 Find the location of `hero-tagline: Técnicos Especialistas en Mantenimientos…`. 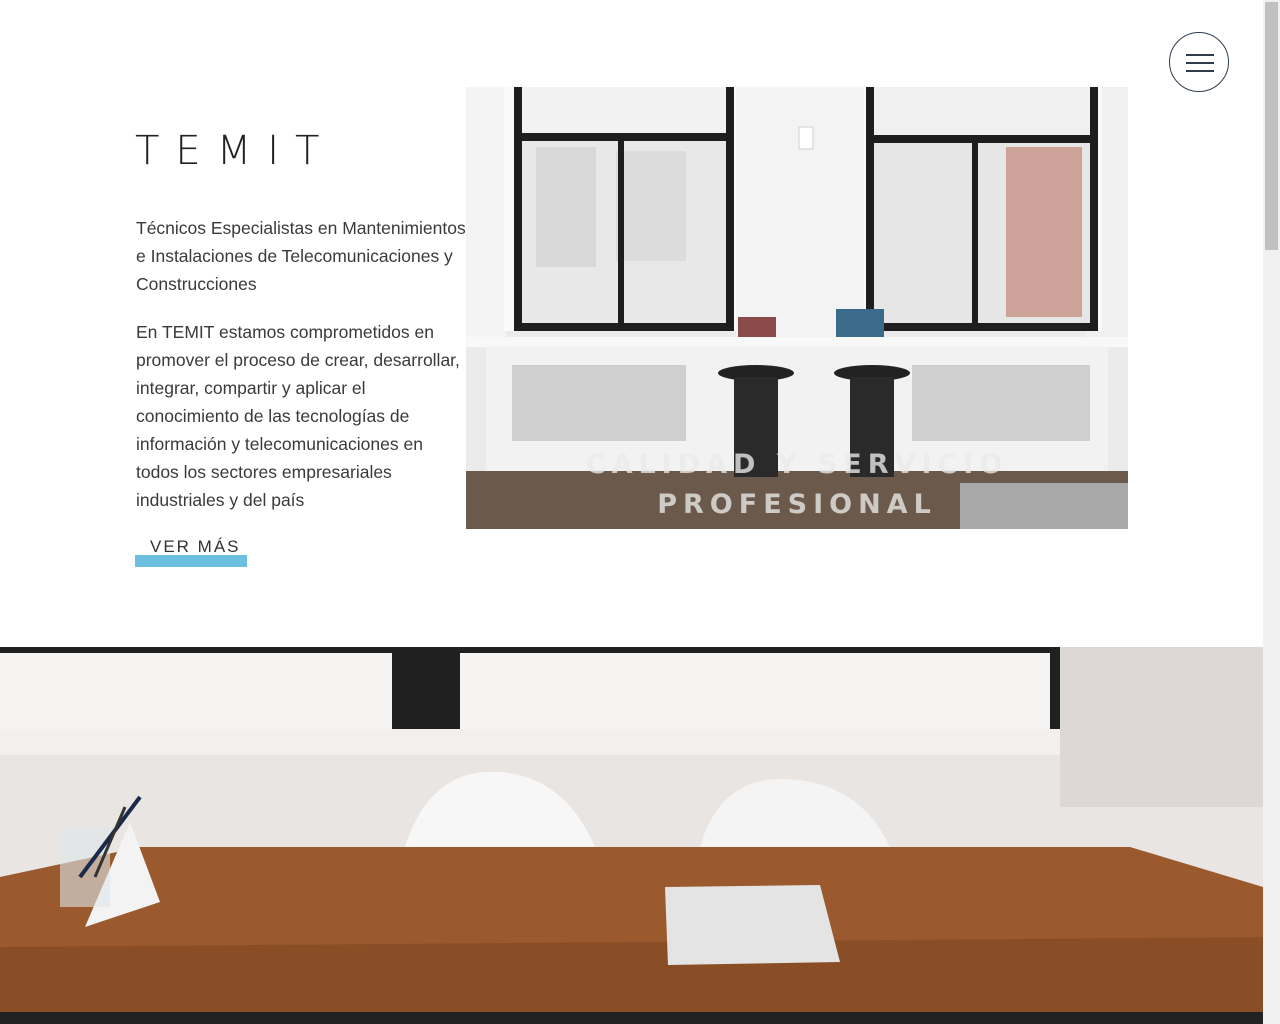

hero-tagline: Técnicos Especialistas en Mantenimientos… is located at coordinates (301, 256).